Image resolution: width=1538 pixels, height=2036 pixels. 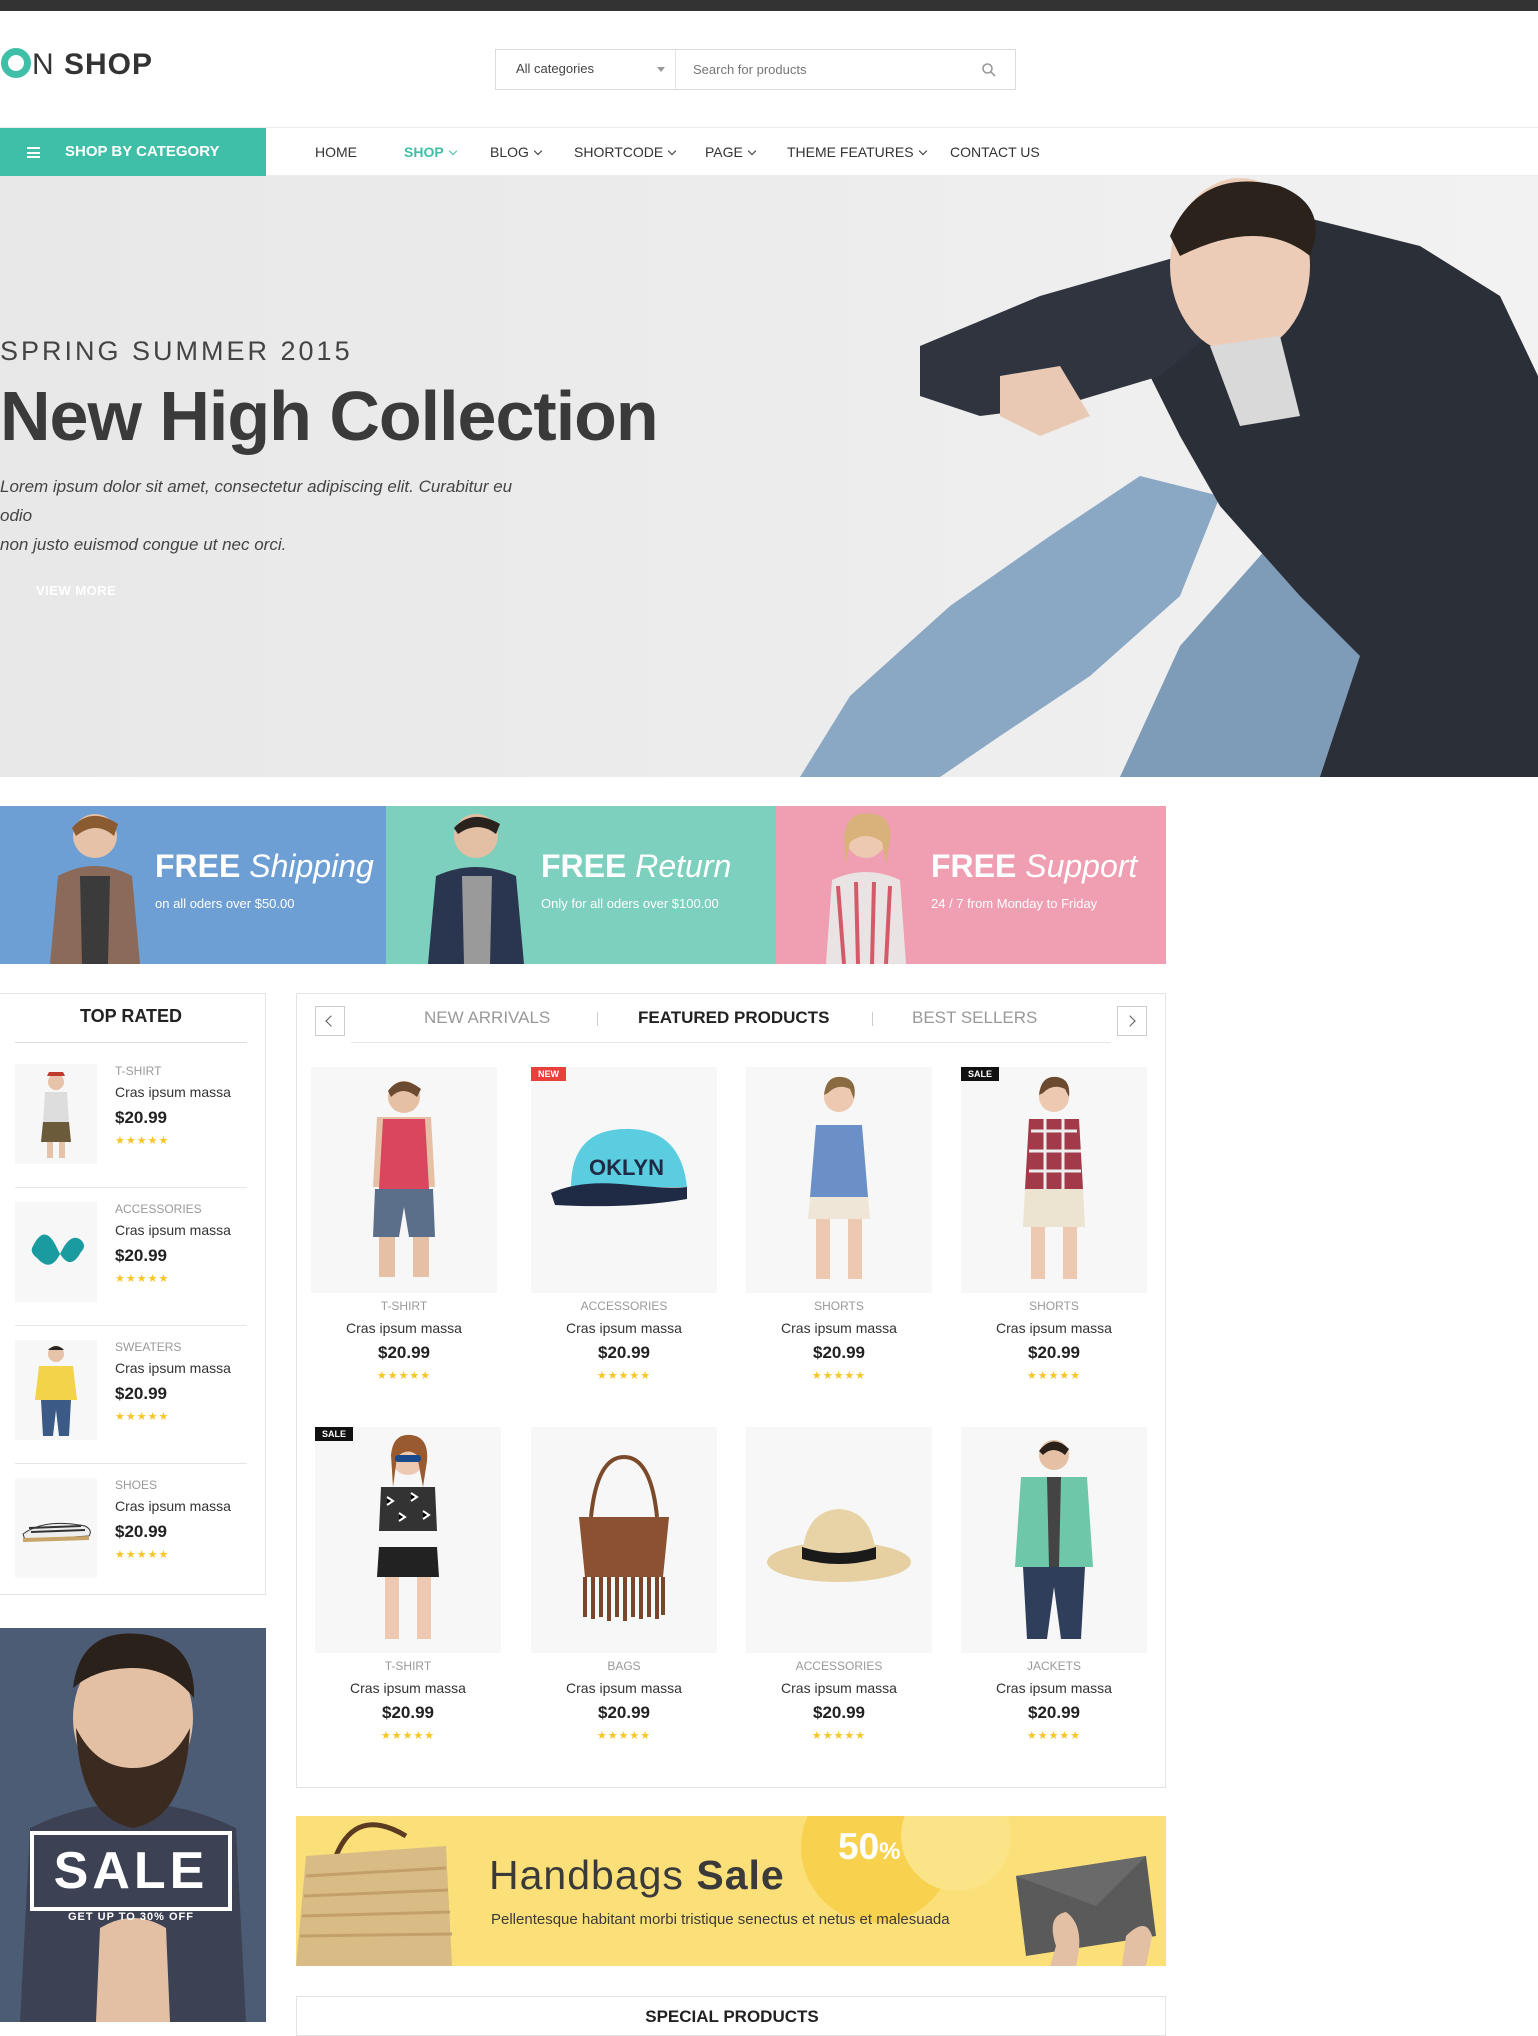 I want to click on discount-value: 50, so click(x=859, y=1846).